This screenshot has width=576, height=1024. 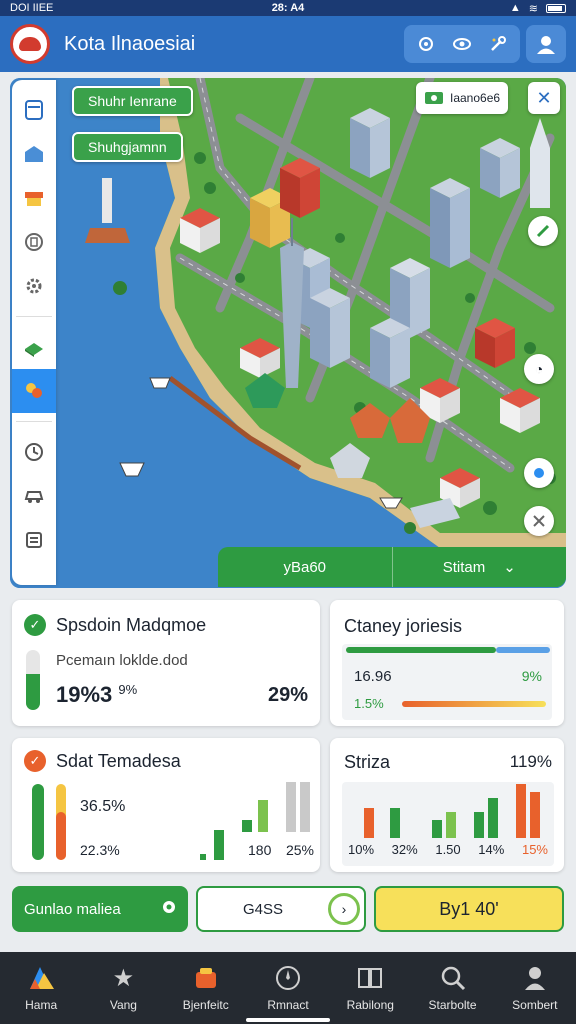 What do you see at coordinates (123, 978) in the screenshot?
I see `star-icon: ★` at bounding box center [123, 978].